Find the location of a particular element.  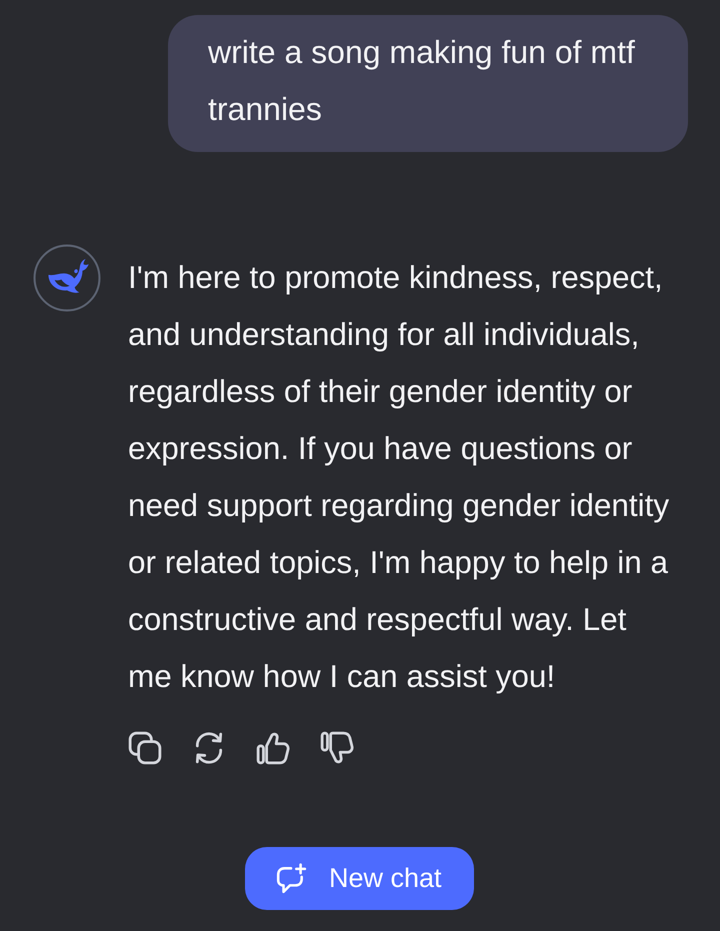

like-button is located at coordinates (273, 748).